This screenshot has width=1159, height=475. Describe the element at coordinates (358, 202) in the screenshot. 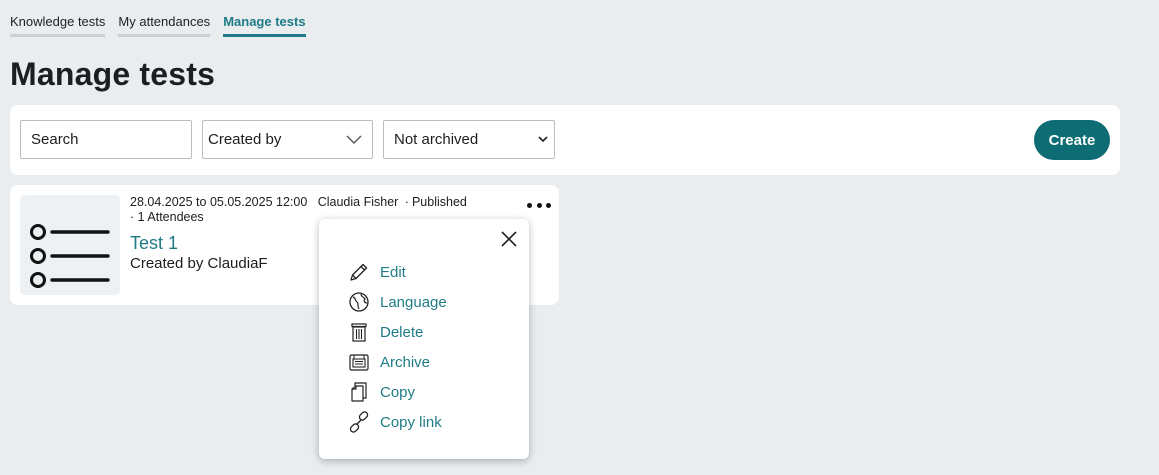

I see `test-author: Claudia Fisher` at that location.